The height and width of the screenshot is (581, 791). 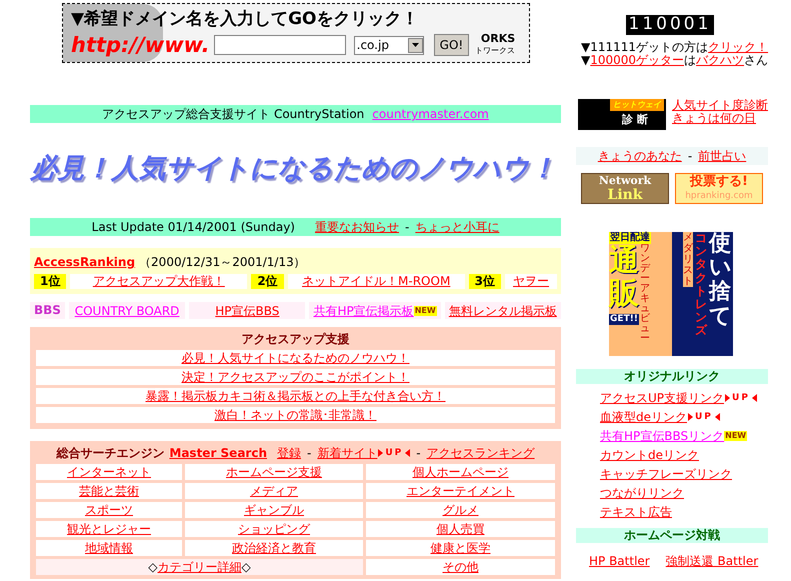 I want to click on link: 重要なお知らせ, so click(x=356, y=227).